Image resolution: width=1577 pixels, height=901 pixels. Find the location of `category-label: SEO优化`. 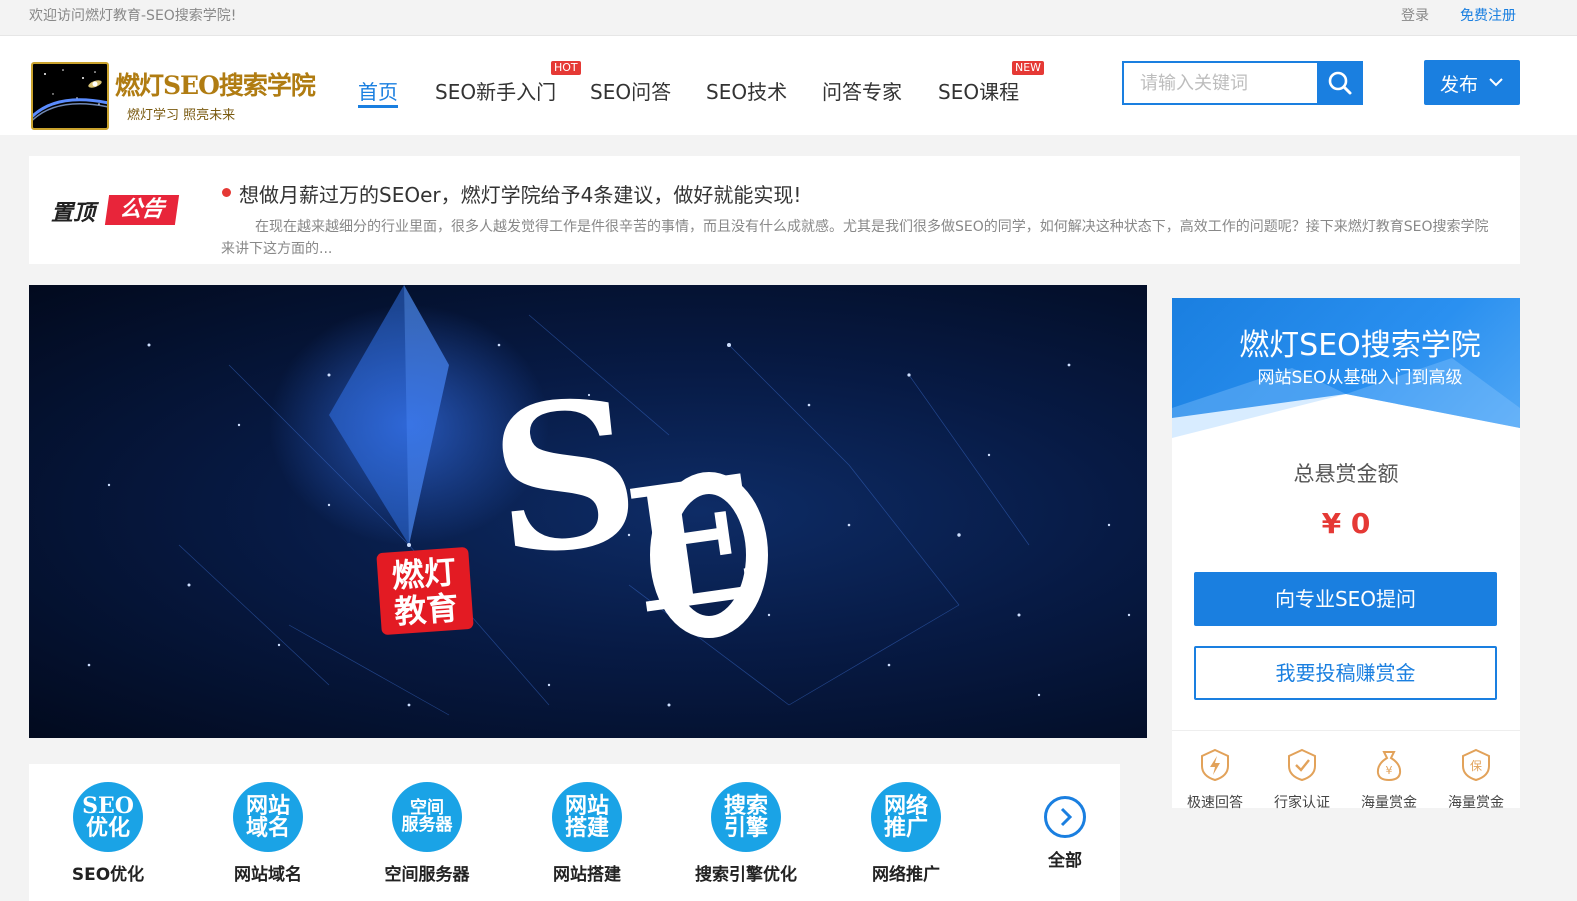

category-label: SEO优化 is located at coordinates (108, 875).